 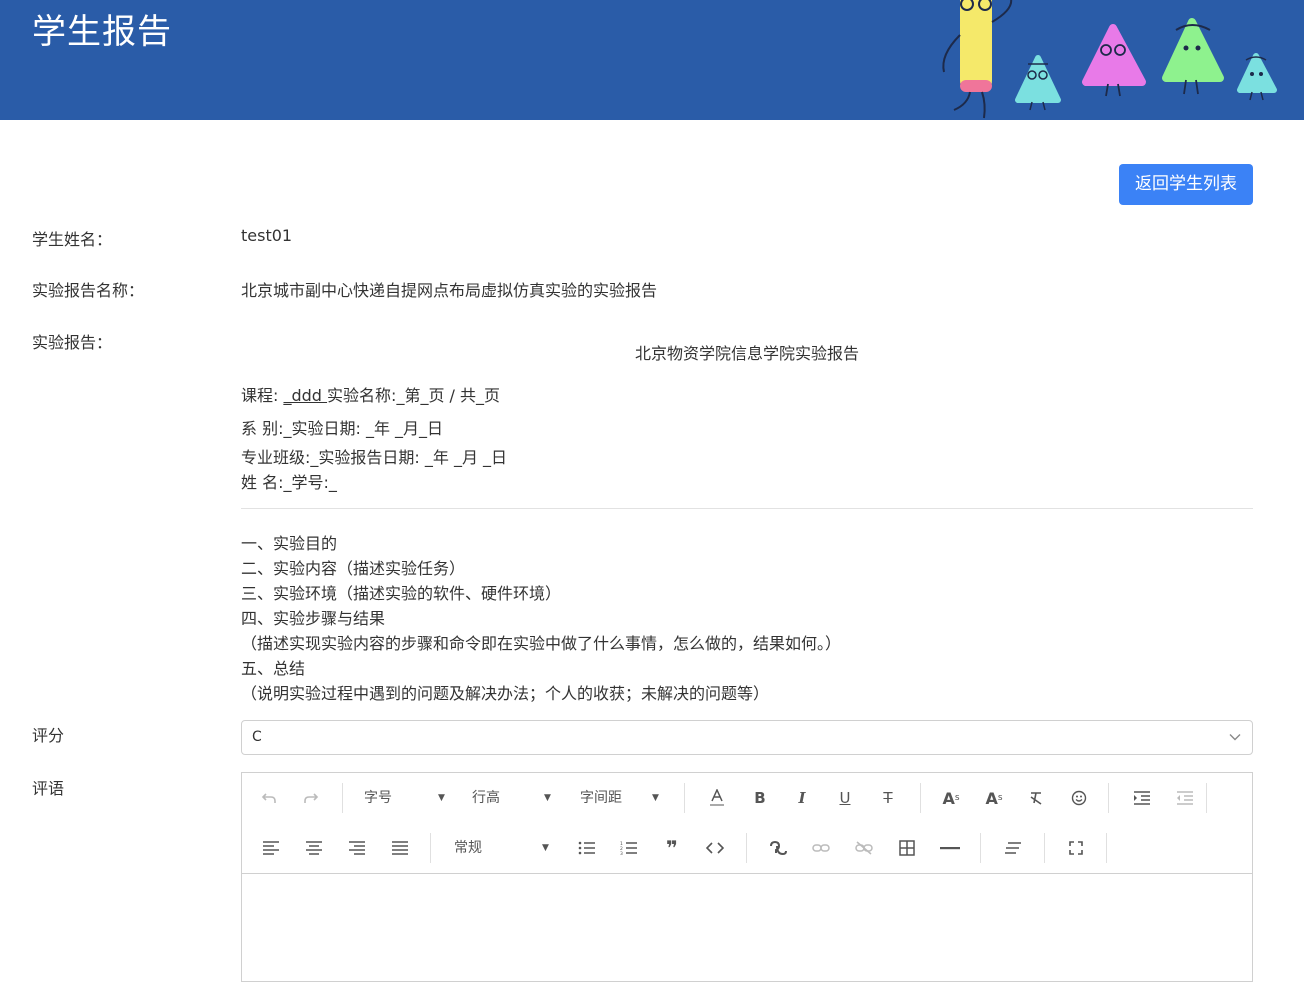 What do you see at coordinates (353, 568) in the screenshot?
I see `report-section: 二、实验内容（描述实验任务）` at bounding box center [353, 568].